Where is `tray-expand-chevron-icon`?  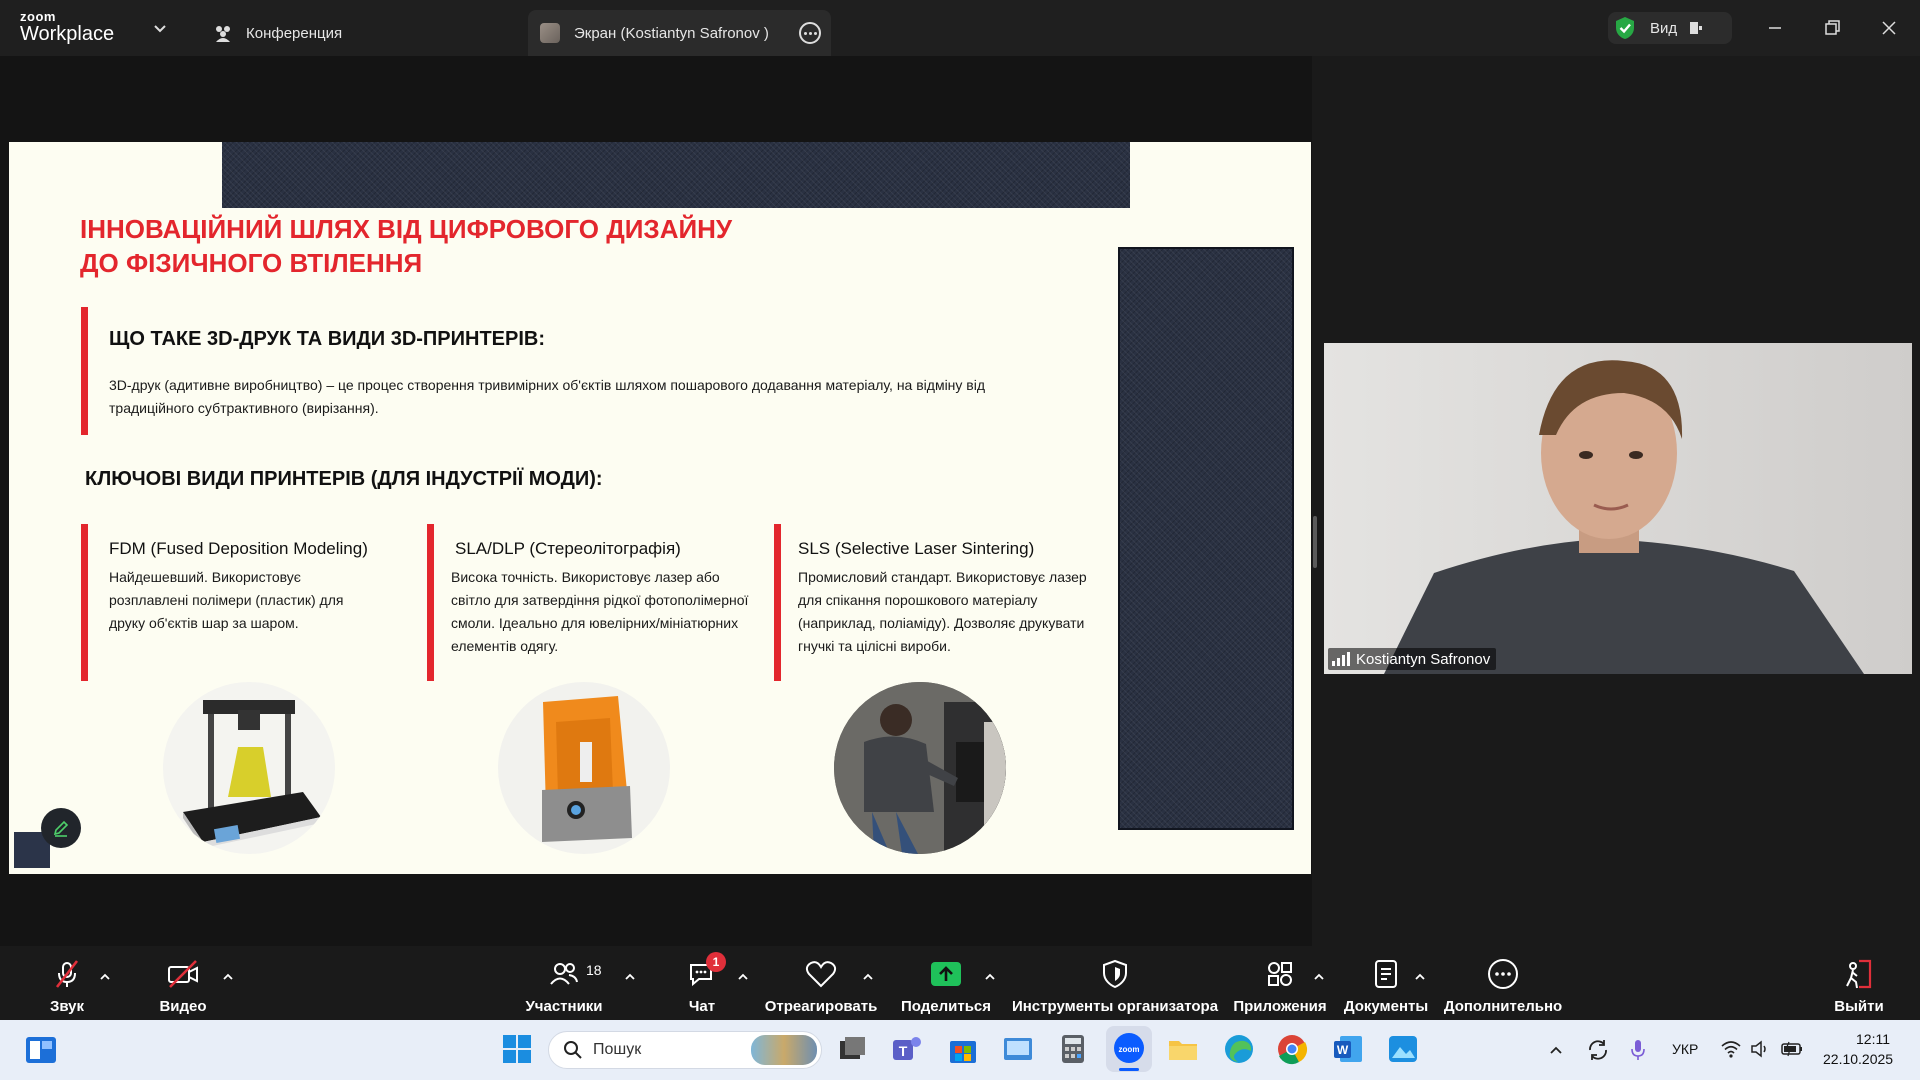
tray-expand-chevron-icon is located at coordinates (1556, 1050).